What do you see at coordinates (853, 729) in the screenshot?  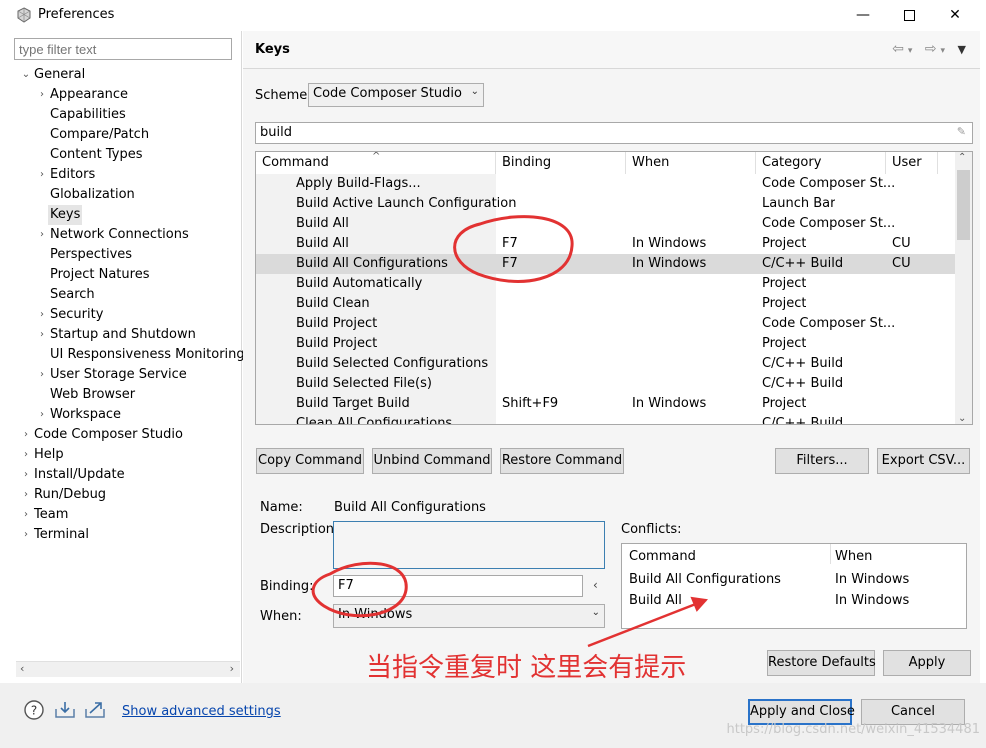 I see `watermark: https://blog.csdn.net/weixin_41534481` at bounding box center [853, 729].